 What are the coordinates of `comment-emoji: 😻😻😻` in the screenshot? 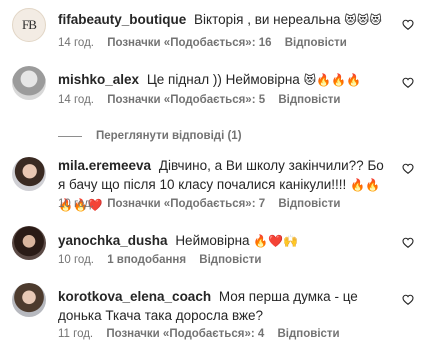 It's located at (363, 20).